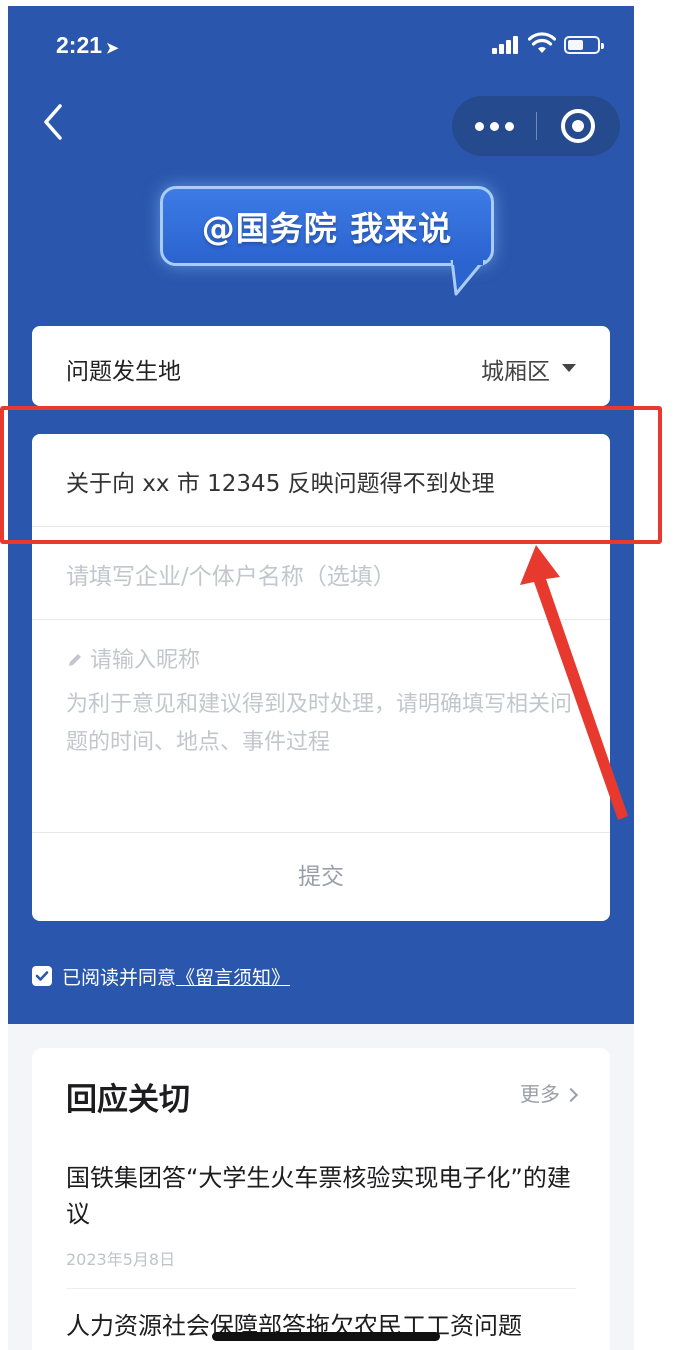 Image resolution: width=674 pixels, height=1350 pixels. What do you see at coordinates (233, 976) in the screenshot?
I see `notice-link: 《留言须知》` at bounding box center [233, 976].